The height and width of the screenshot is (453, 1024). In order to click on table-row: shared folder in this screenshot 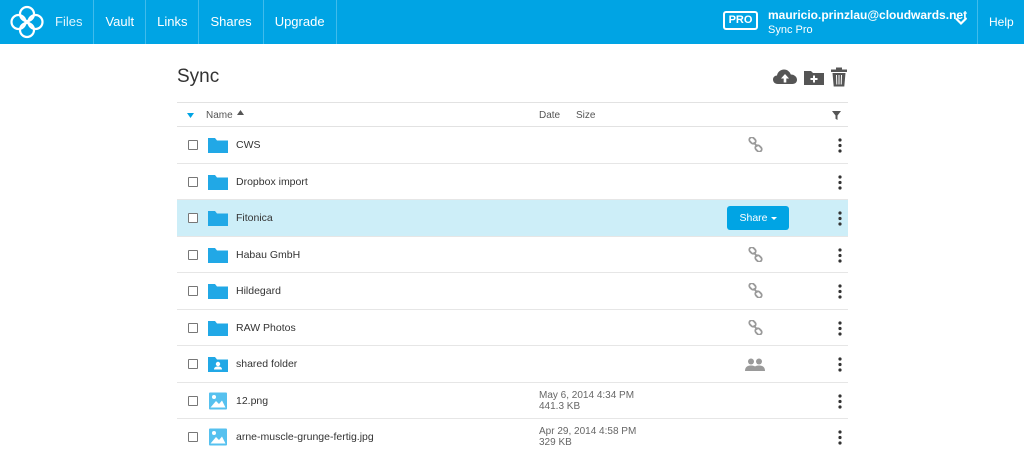, I will do `click(512, 364)`.